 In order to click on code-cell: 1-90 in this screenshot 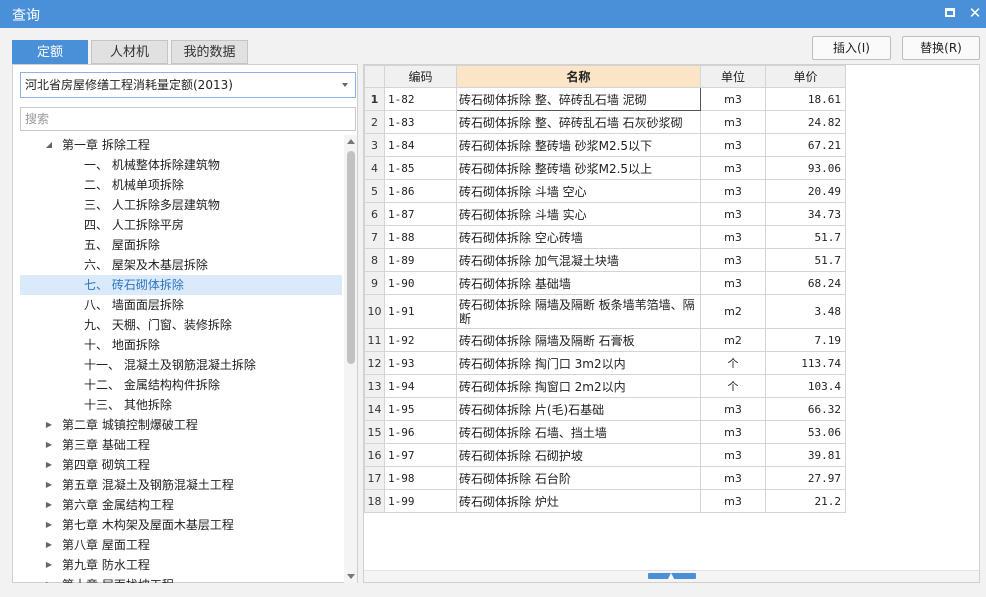, I will do `click(420, 283)`.